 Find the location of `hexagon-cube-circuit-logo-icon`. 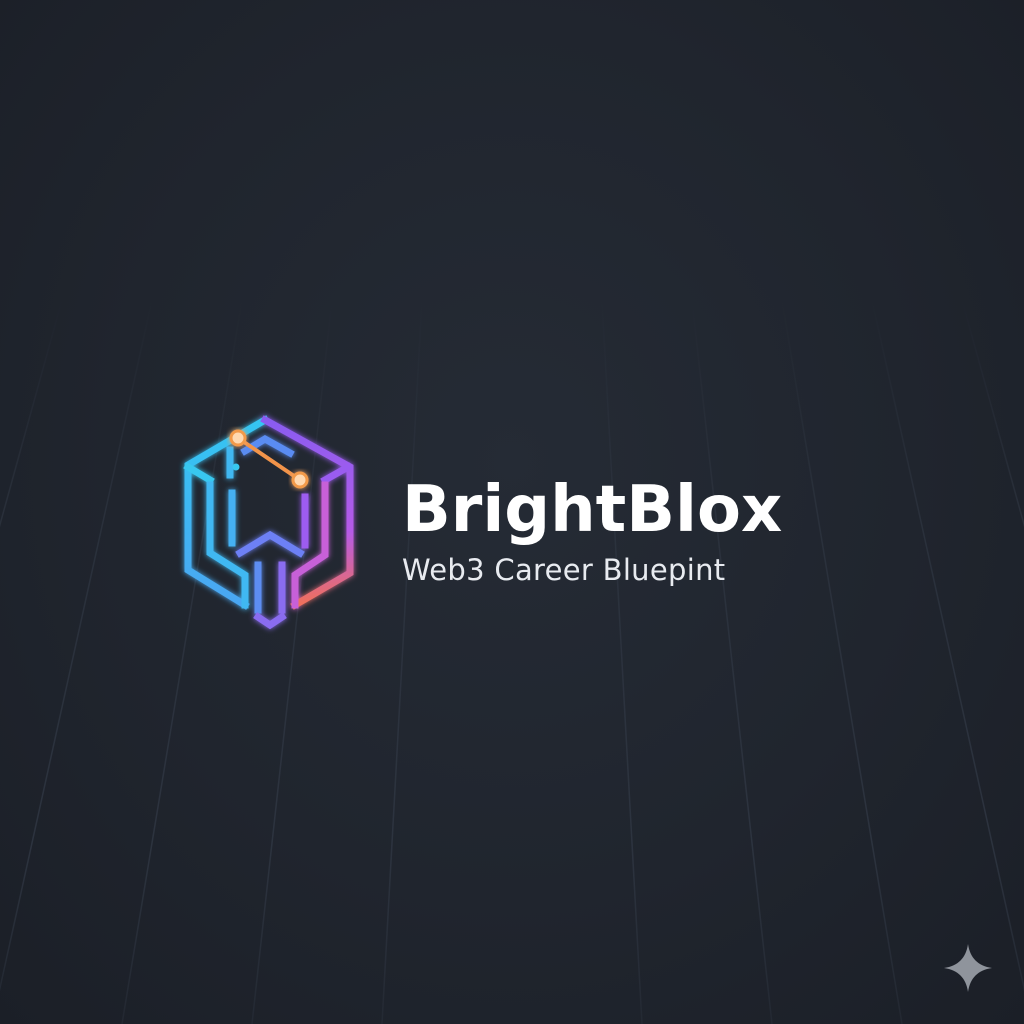

hexagon-cube-circuit-logo-icon is located at coordinates (268, 522).